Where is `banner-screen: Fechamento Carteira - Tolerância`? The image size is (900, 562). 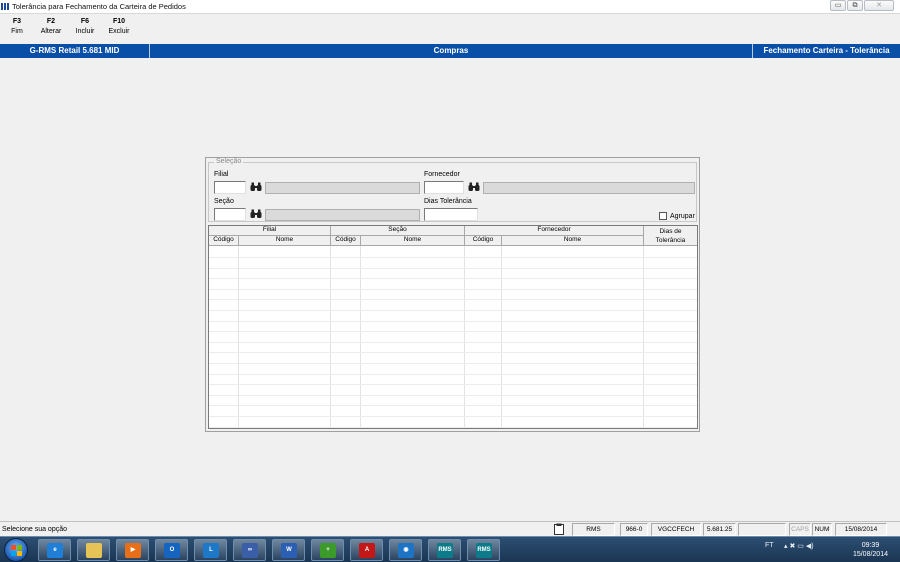 banner-screen: Fechamento Carteira - Tolerância is located at coordinates (826, 50).